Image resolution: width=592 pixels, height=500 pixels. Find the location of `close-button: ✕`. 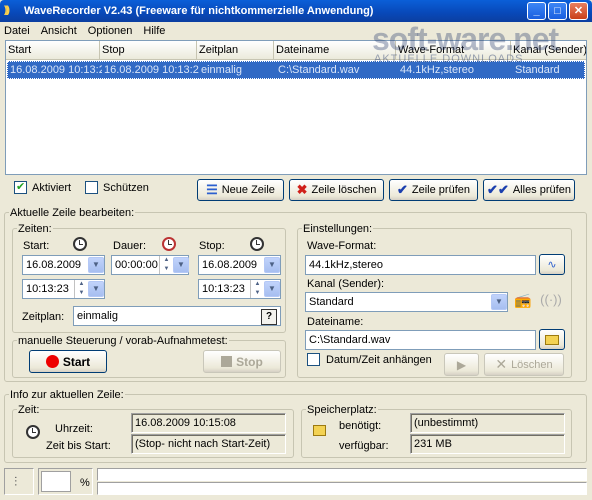

close-button: ✕ is located at coordinates (578, 11).